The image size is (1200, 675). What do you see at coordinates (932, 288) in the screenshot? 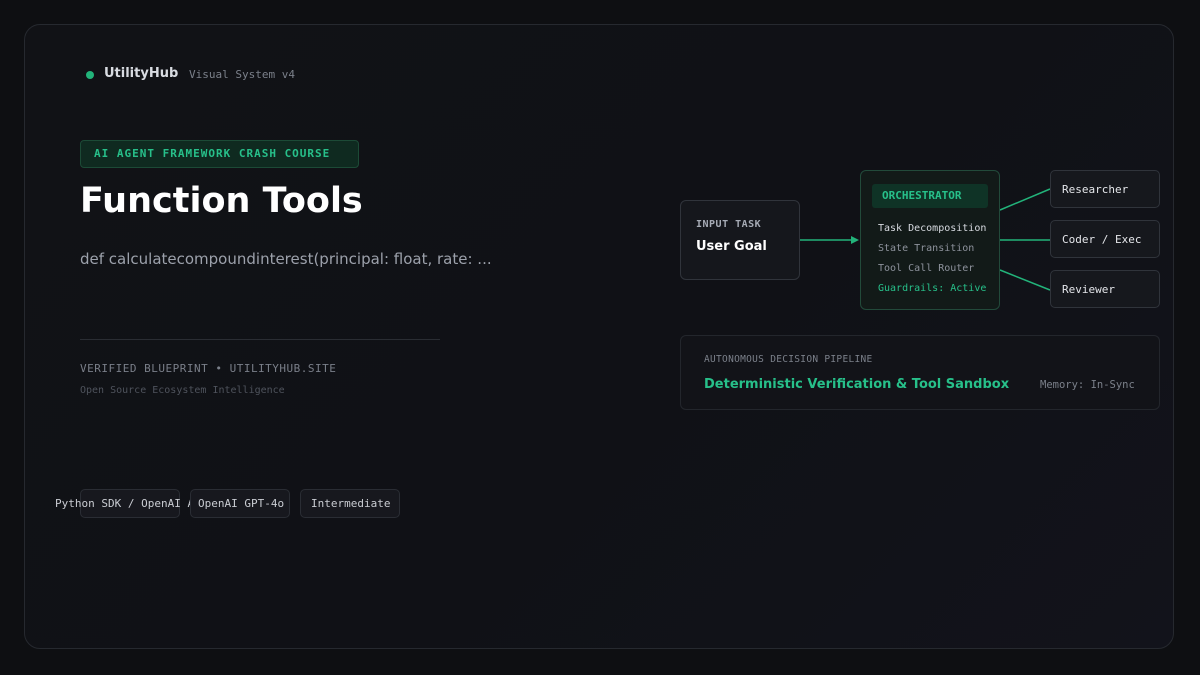
I see `guardrails-status: Guardrails: Active` at bounding box center [932, 288].